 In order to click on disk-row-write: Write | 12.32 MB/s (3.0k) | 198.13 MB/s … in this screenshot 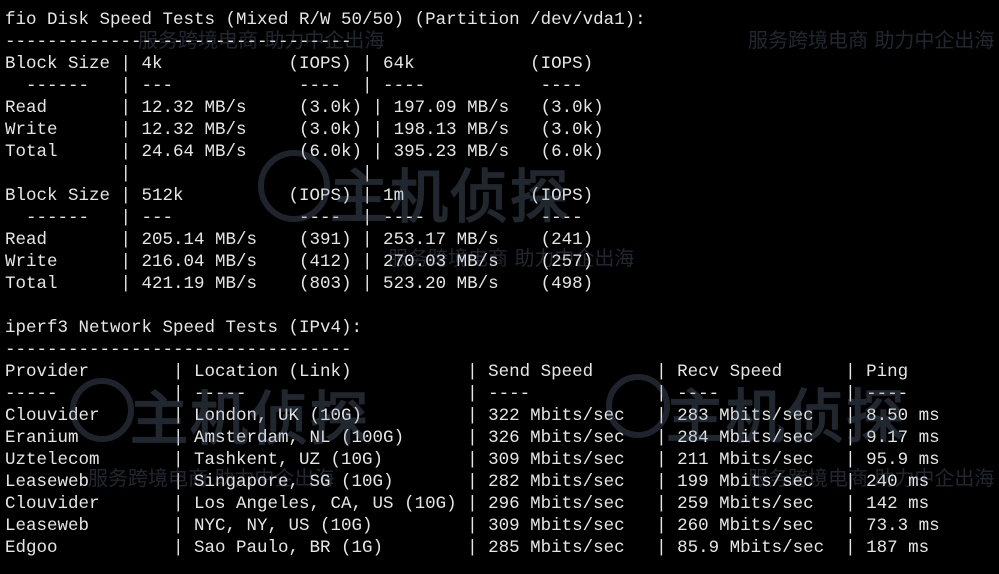, I will do `click(304, 130)`.